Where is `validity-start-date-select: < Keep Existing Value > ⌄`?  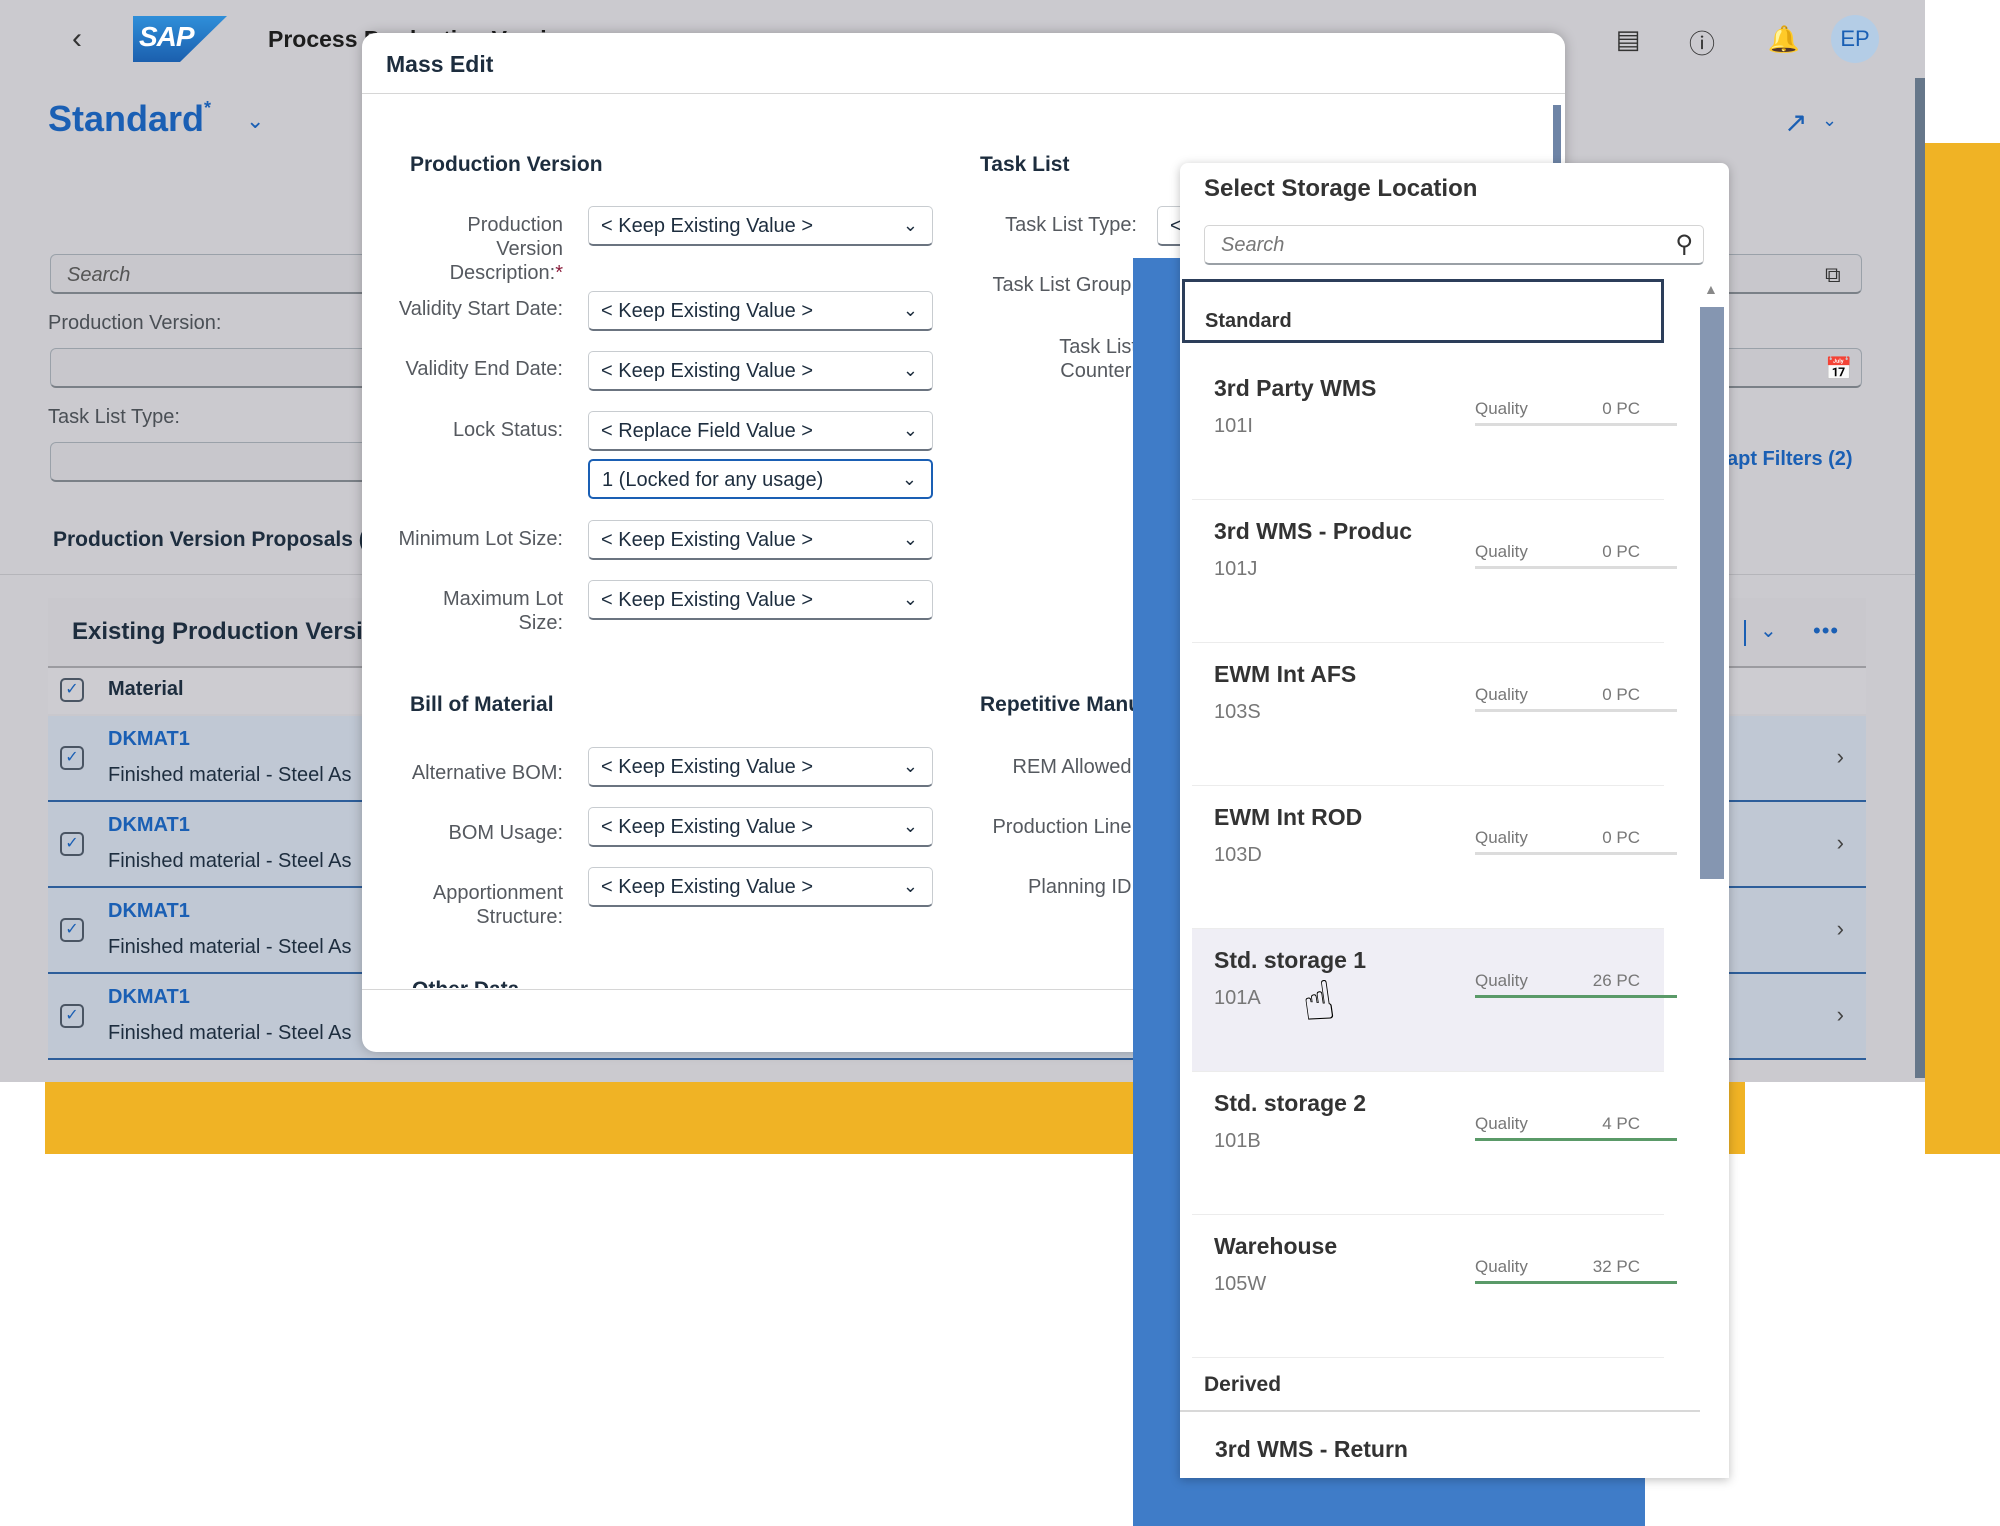
validity-start-date-select: < Keep Existing Value > ⌄ is located at coordinates (760, 311).